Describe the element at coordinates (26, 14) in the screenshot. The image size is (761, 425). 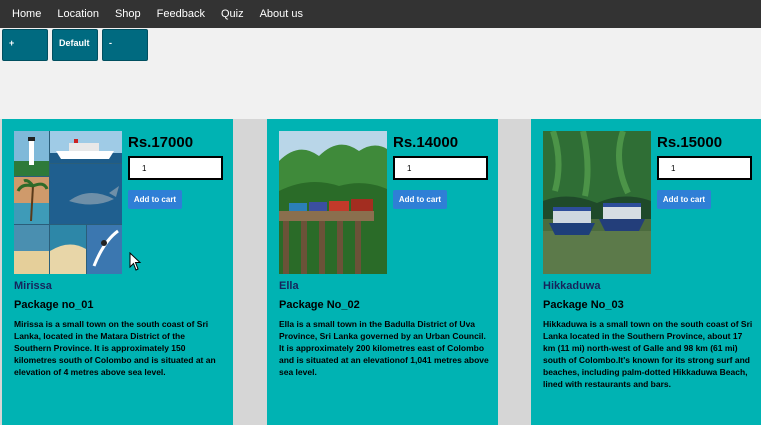
I see `nav-home: Home` at that location.